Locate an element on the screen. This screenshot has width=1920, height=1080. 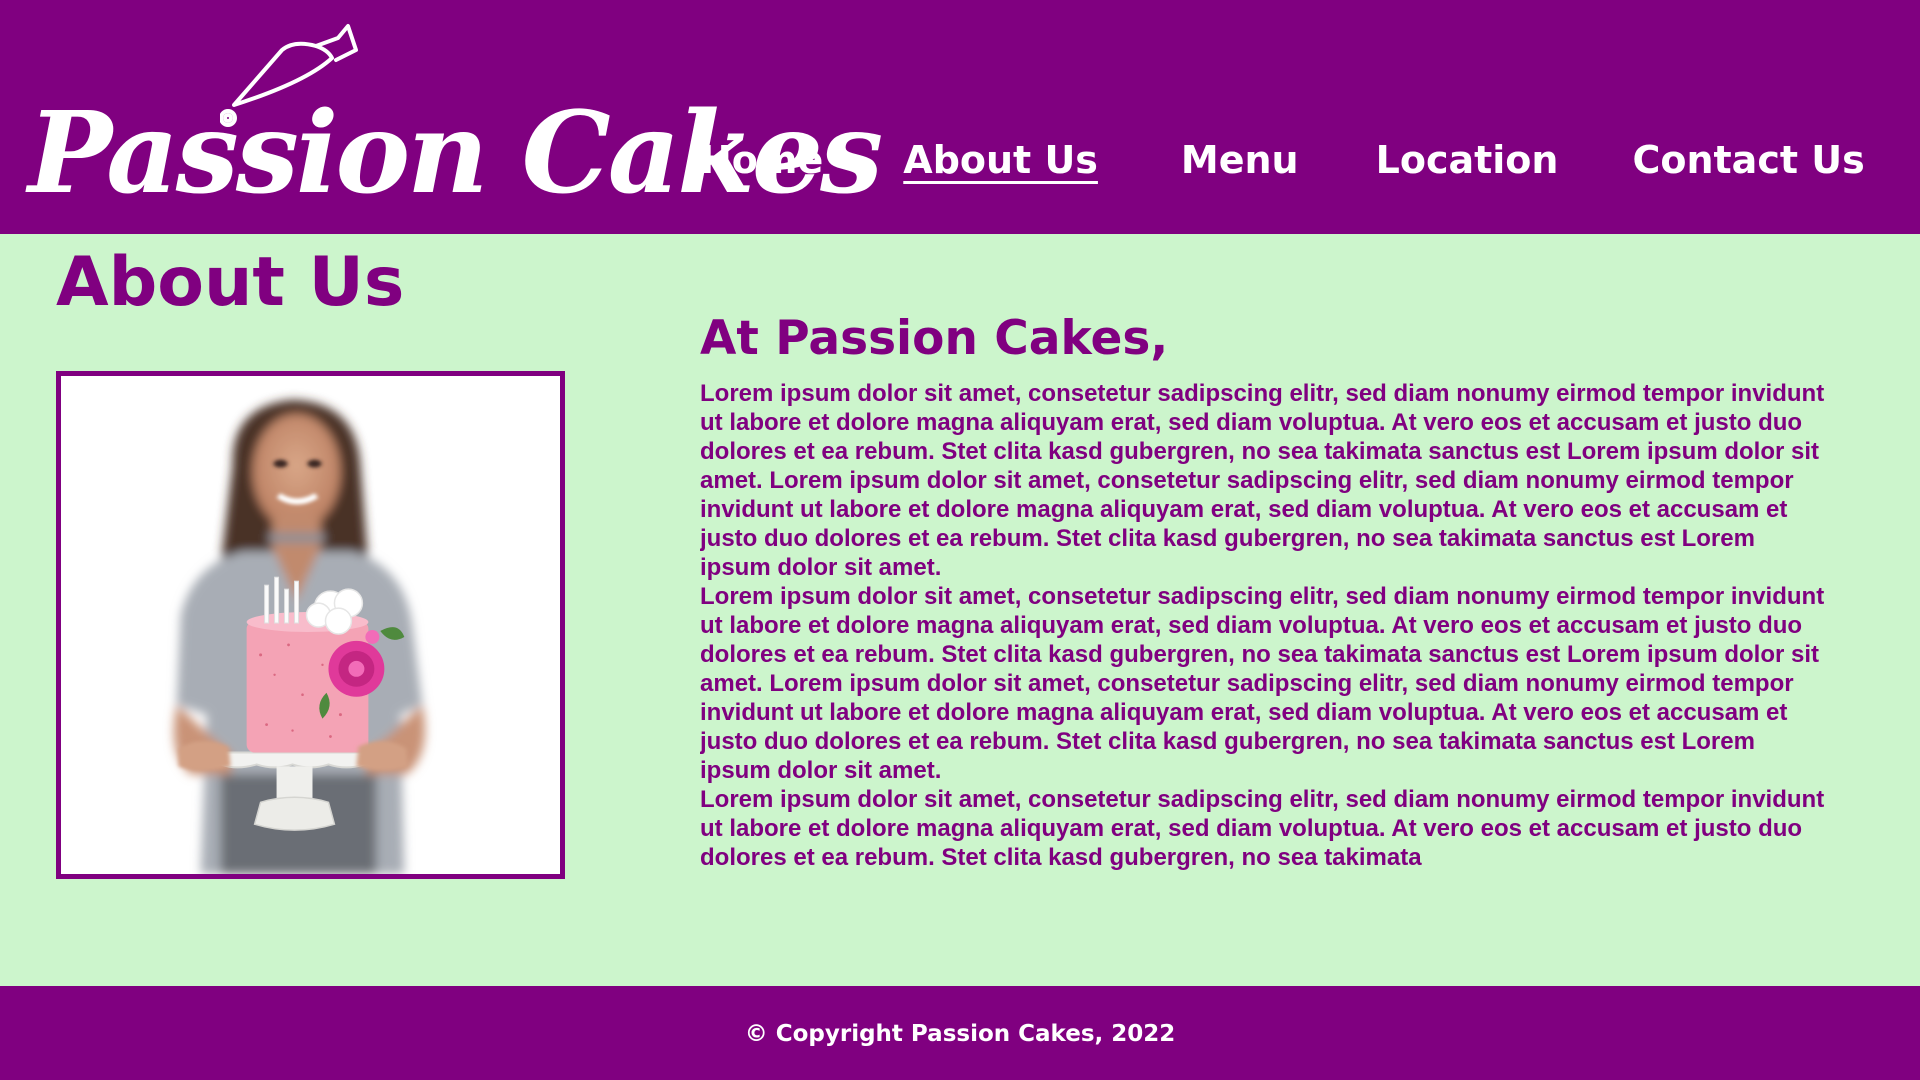
nav-item-about-us: About Us is located at coordinates (1000, 160).